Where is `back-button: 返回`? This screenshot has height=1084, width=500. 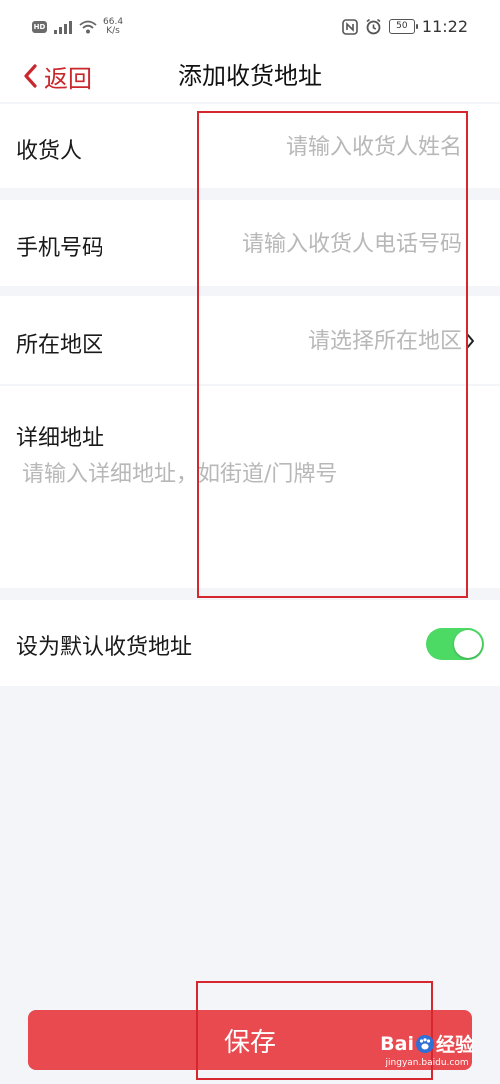
back-button: 返回 is located at coordinates (57, 76).